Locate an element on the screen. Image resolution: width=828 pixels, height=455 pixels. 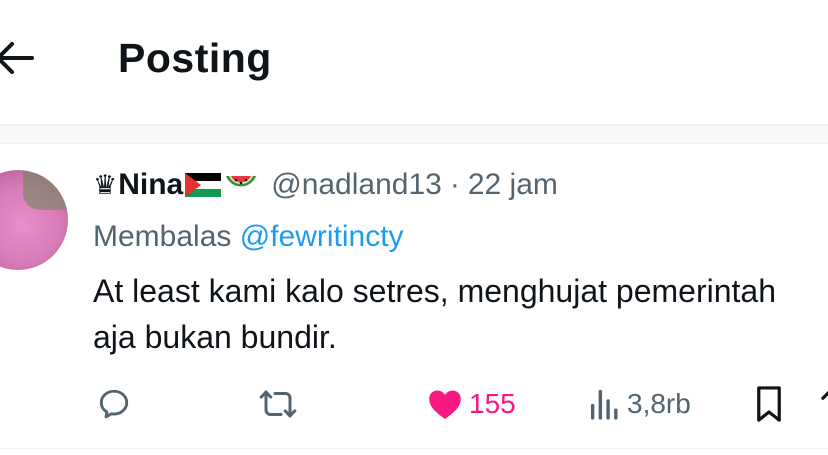
author-handle: @nadland13 is located at coordinates (356, 185).